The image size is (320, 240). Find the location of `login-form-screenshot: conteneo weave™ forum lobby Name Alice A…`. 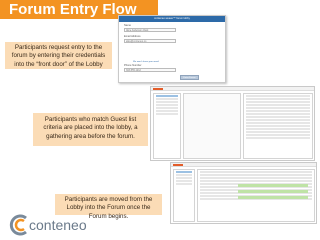

login-form-screenshot: conteneo weave™ forum lobby Name Alice A… is located at coordinates (172, 49).